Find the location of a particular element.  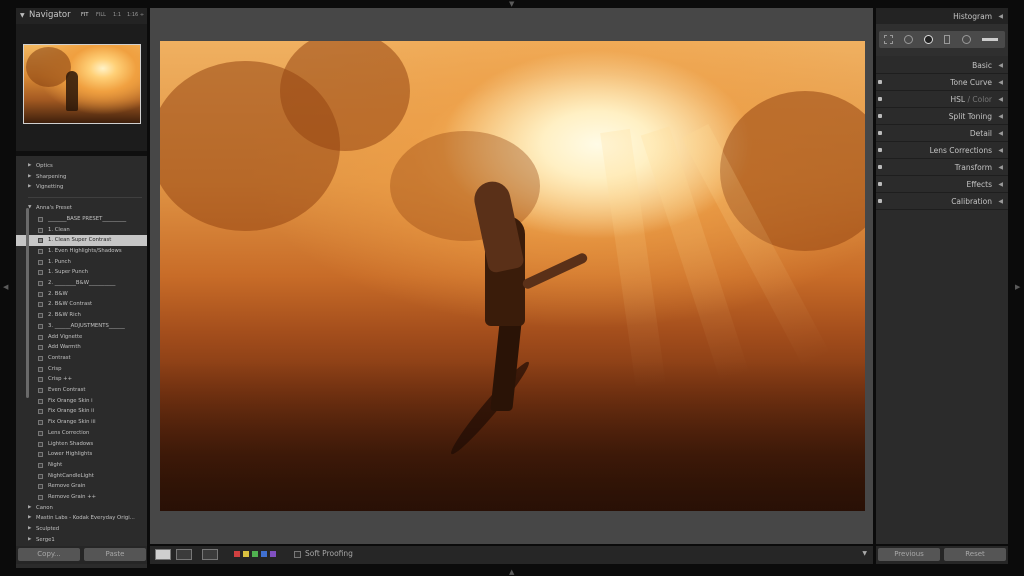

preset-item: 1. Even Highlights/Shadows is located at coordinates (81, 251).